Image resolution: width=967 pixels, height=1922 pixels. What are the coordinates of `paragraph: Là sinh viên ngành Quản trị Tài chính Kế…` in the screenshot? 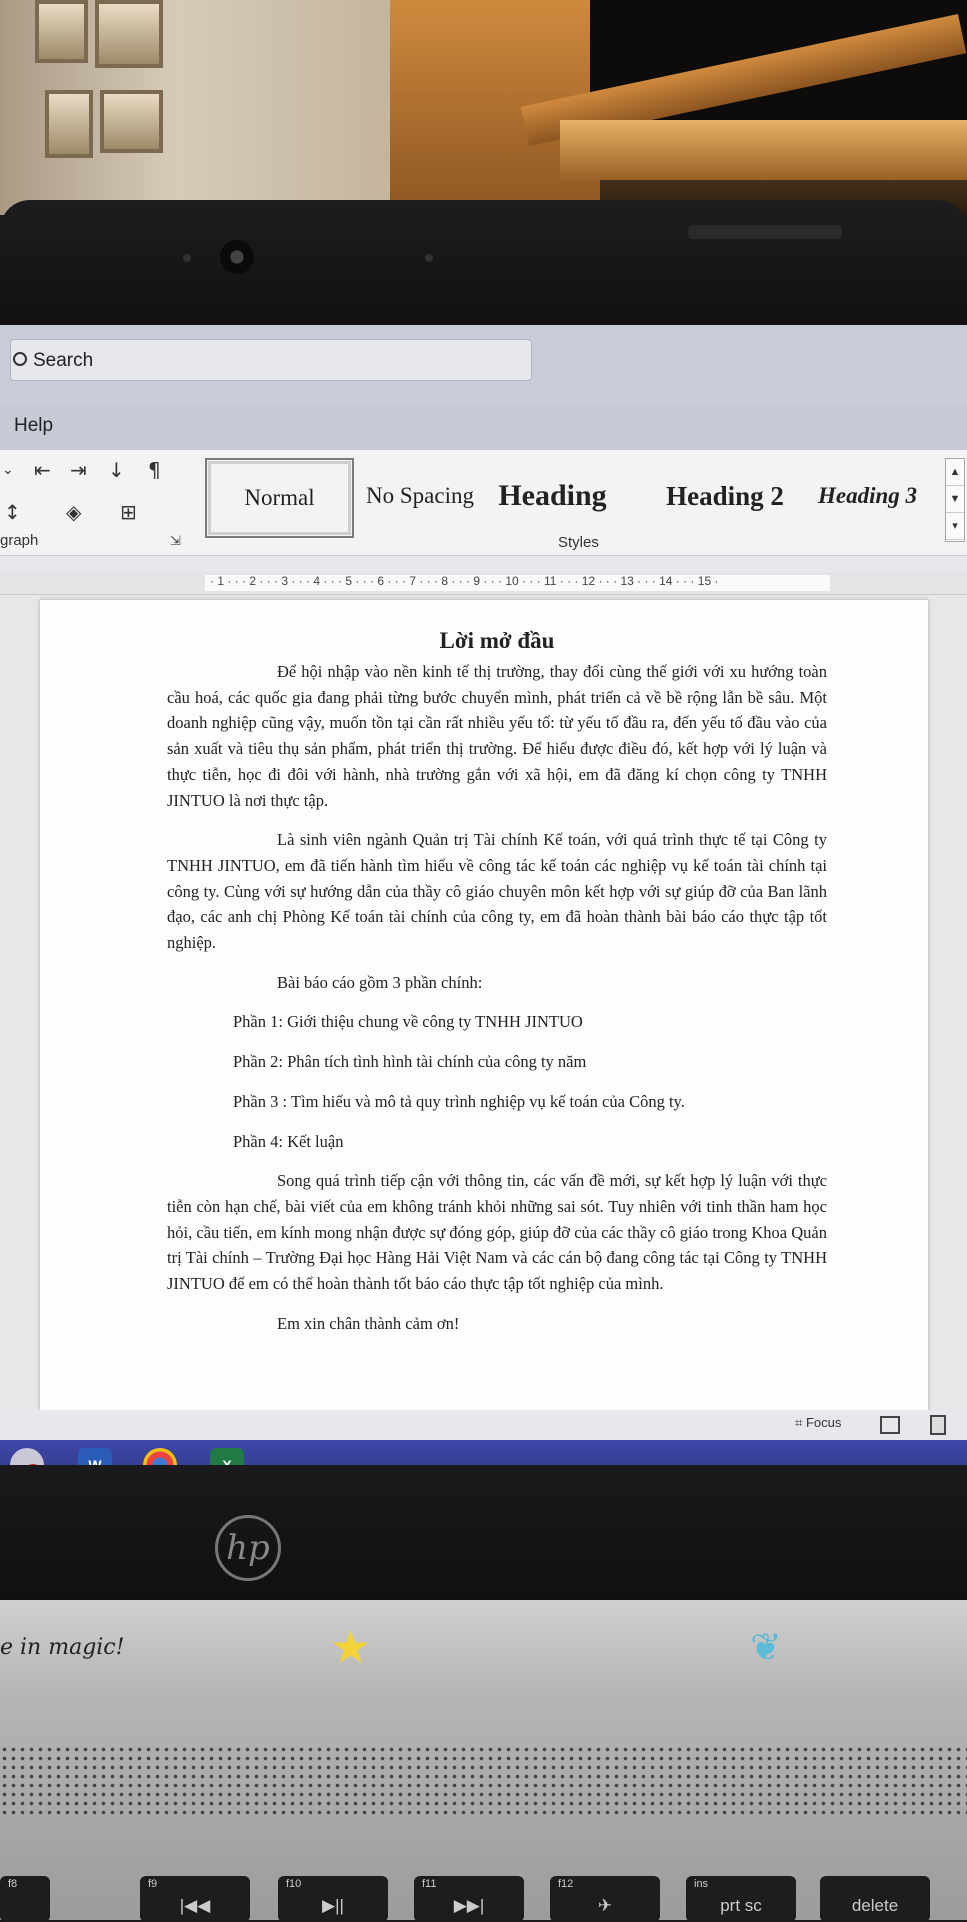 It's located at (497, 891).